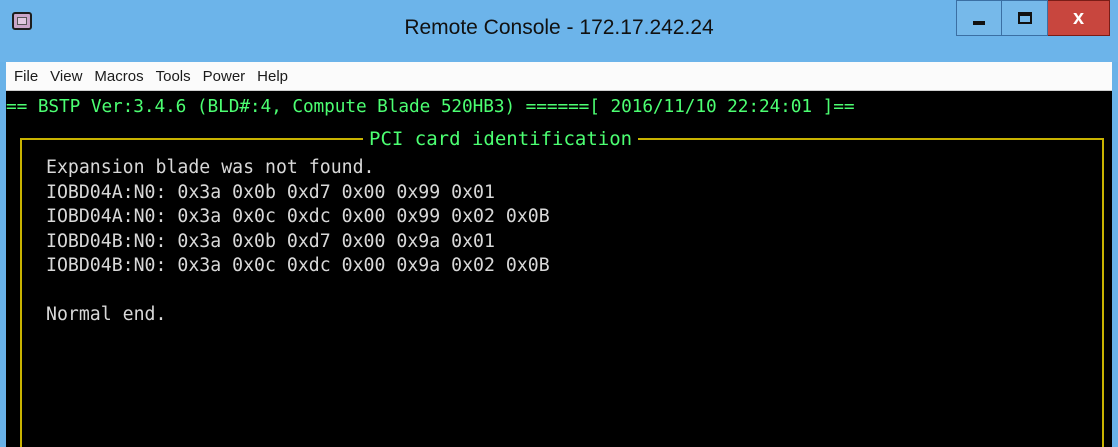 The image size is (1118, 447). I want to click on close-button: x, so click(1079, 18).